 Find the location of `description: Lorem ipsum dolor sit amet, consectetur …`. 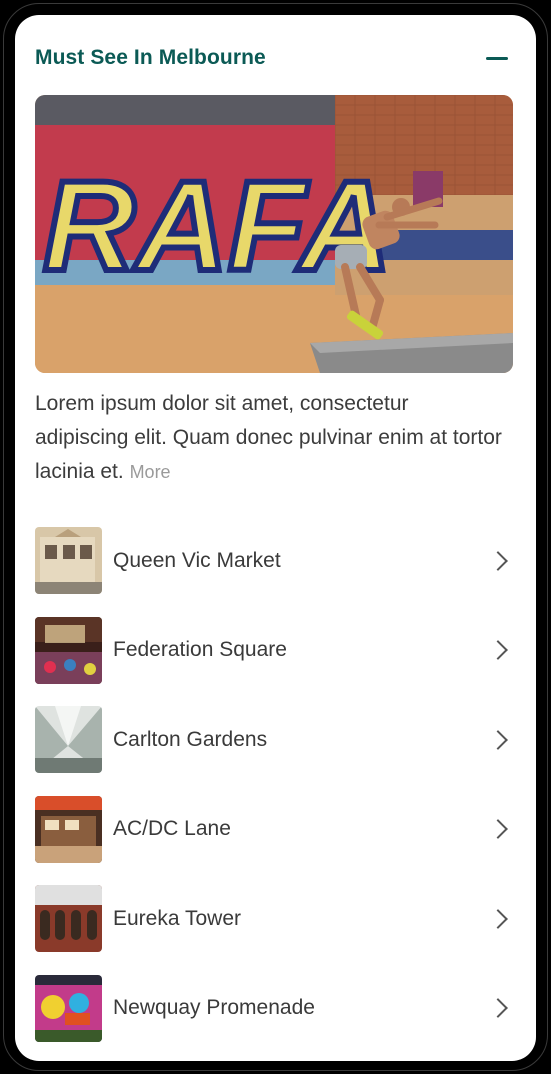

description: Lorem ipsum dolor sit amet, consectetur … is located at coordinates (270, 438).